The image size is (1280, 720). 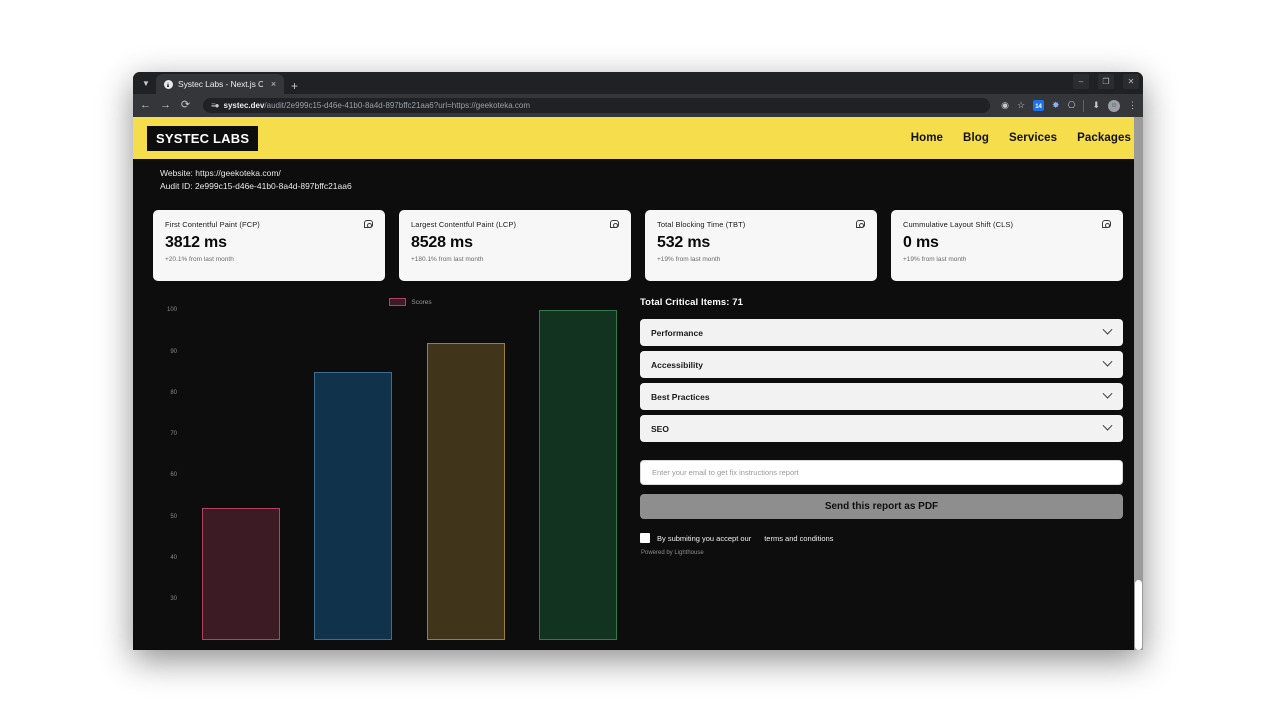 I want to click on accordion-label: Accessibility, so click(x=676, y=364).